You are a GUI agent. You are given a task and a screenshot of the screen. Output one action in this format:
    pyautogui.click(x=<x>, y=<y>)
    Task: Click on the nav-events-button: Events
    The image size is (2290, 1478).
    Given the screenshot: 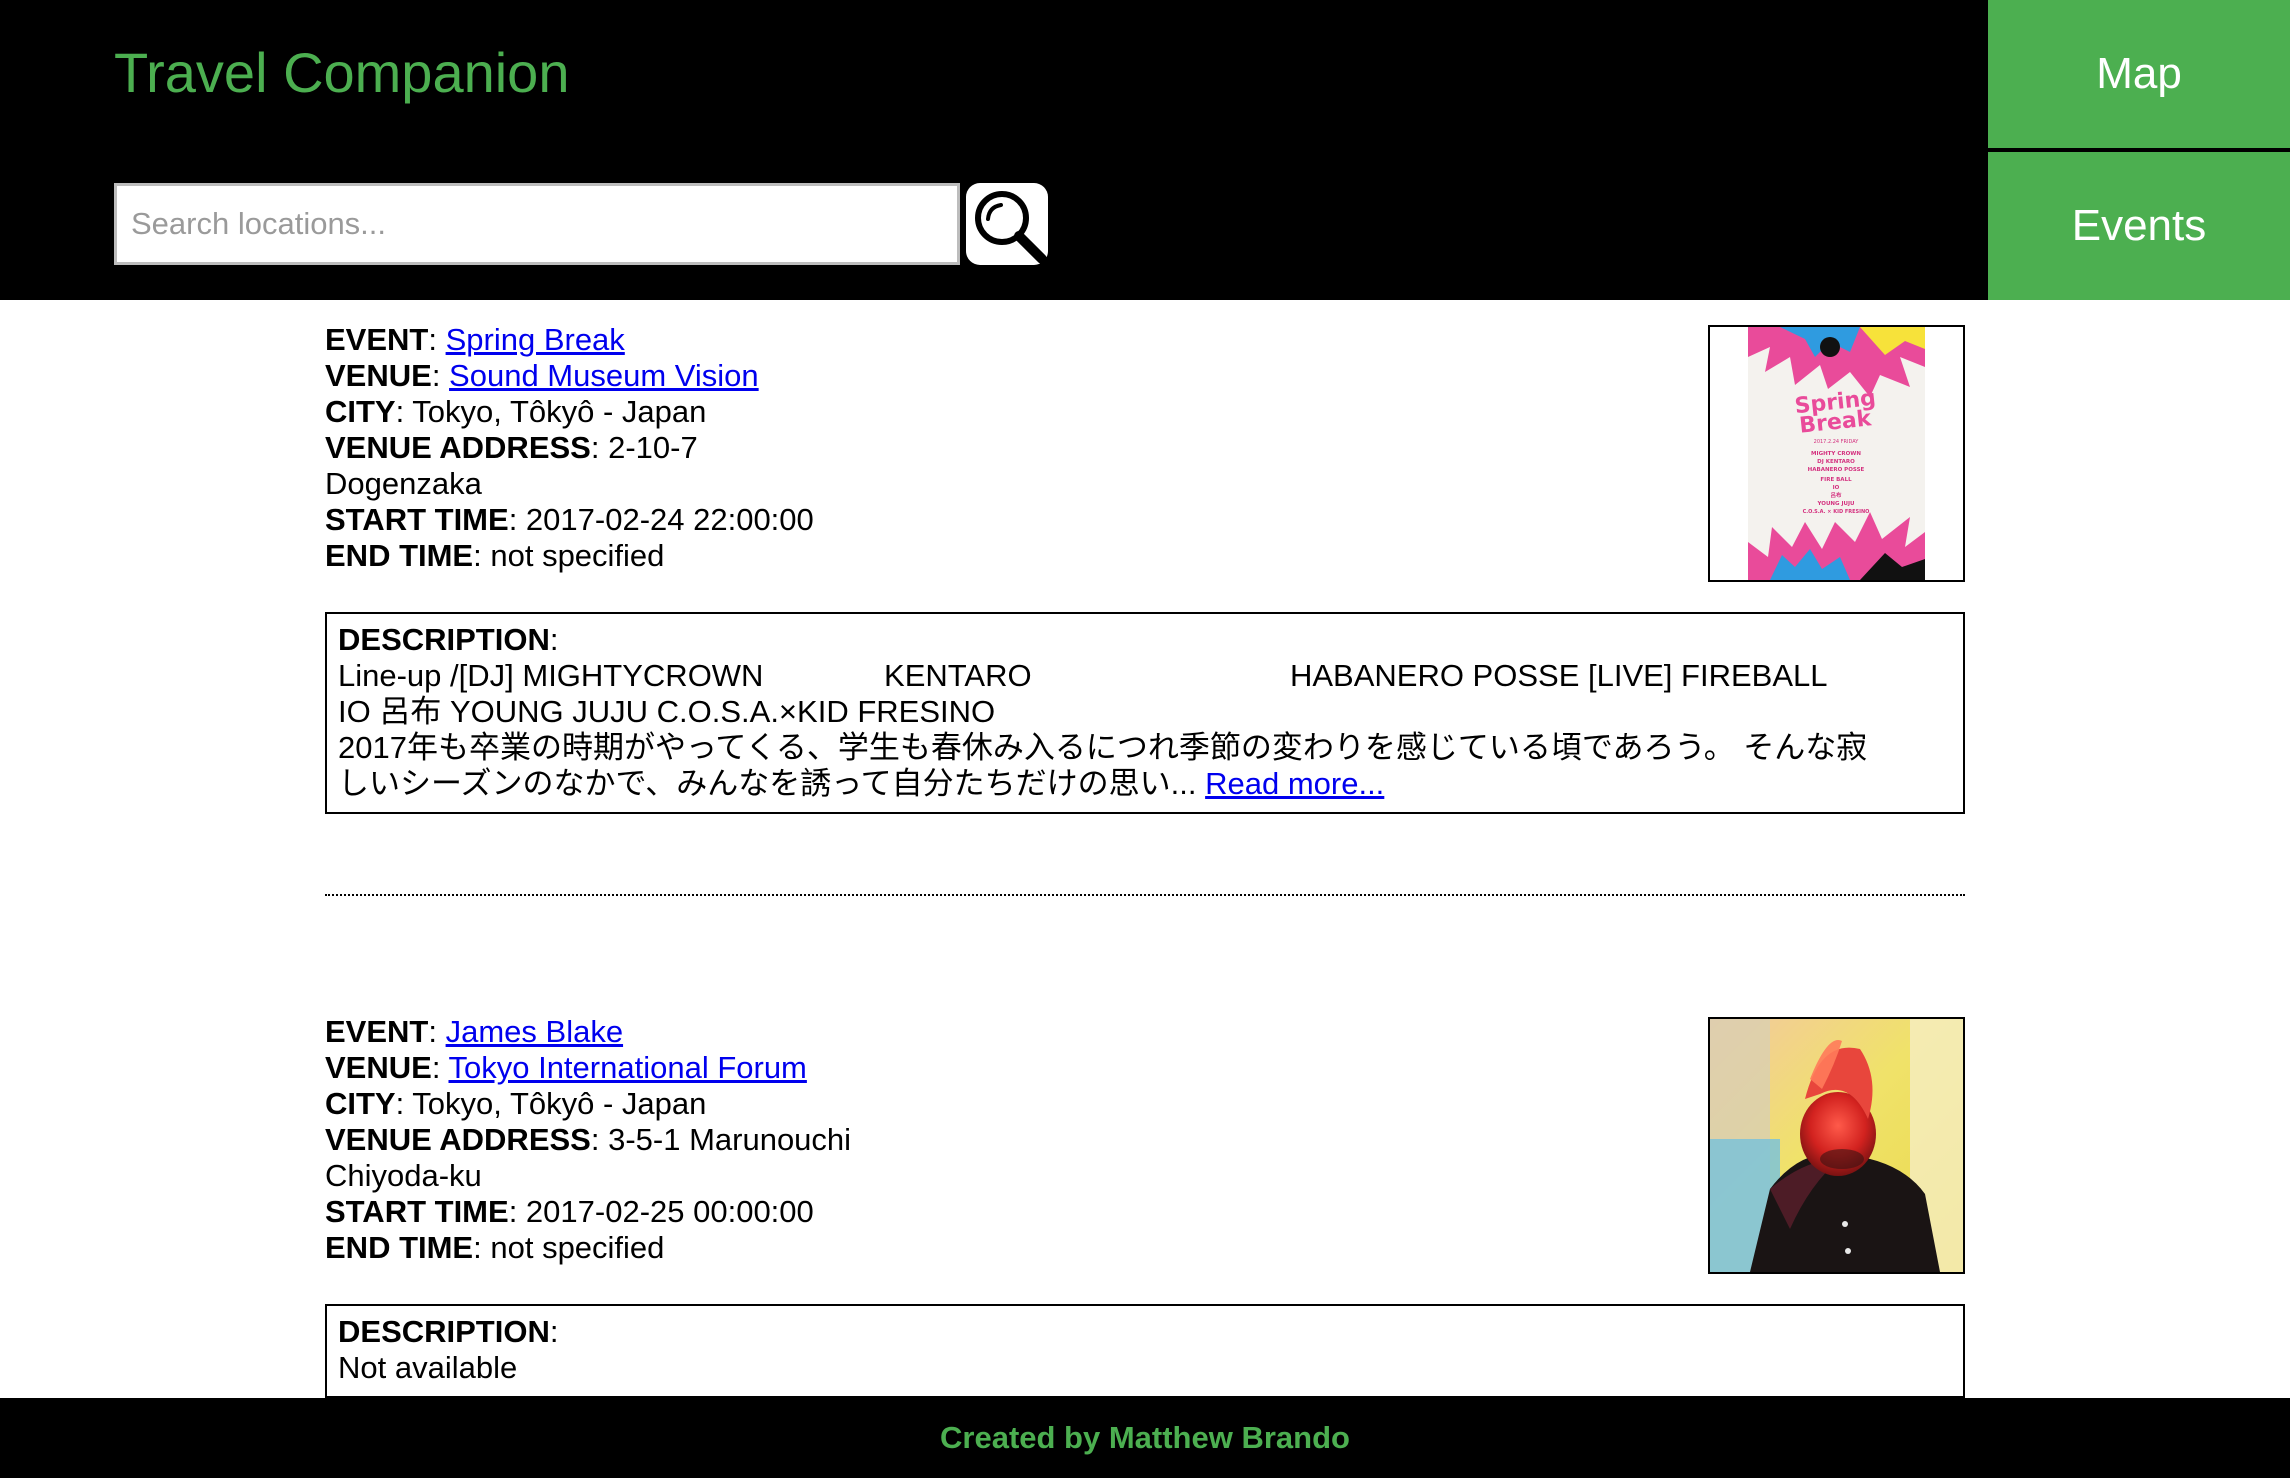 What is the action you would take?
    pyautogui.click(x=2139, y=226)
    